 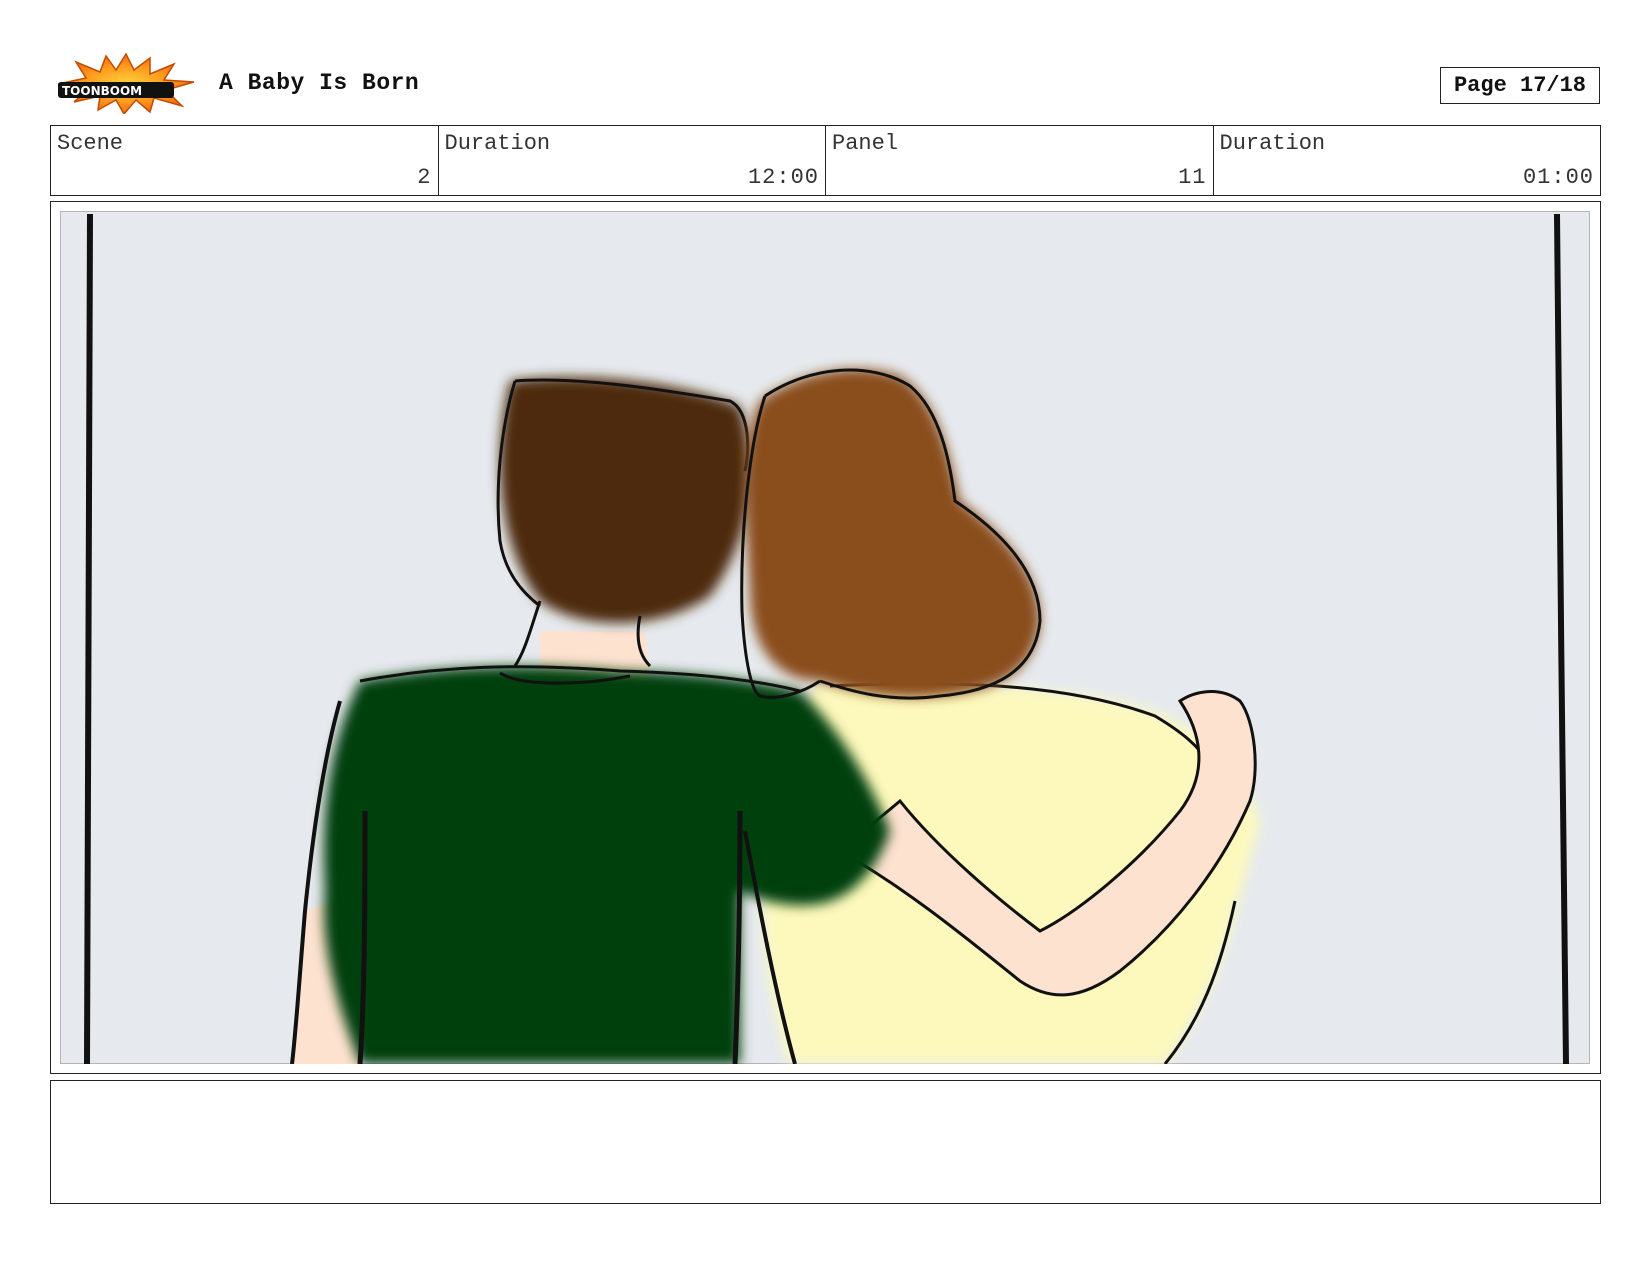 I want to click on scene-number: 2, so click(x=424, y=177).